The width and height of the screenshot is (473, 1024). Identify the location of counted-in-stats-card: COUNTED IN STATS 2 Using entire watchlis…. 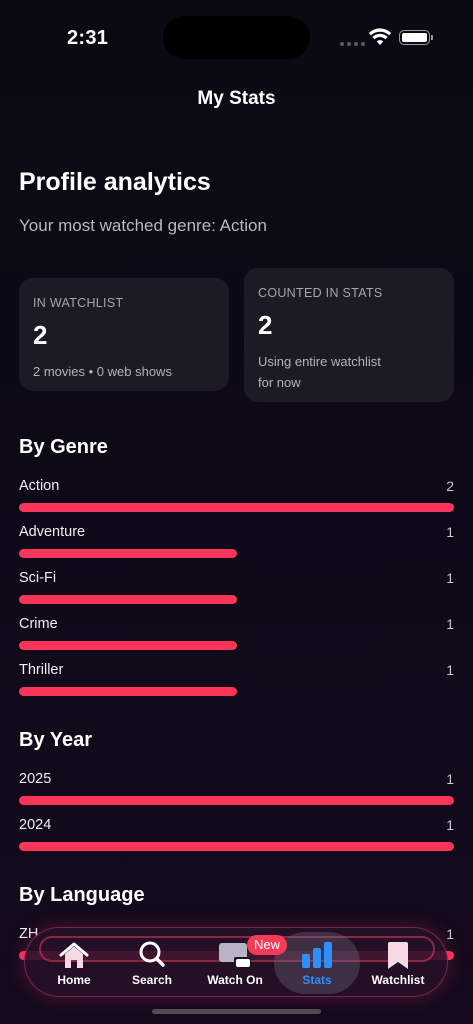
(349, 335).